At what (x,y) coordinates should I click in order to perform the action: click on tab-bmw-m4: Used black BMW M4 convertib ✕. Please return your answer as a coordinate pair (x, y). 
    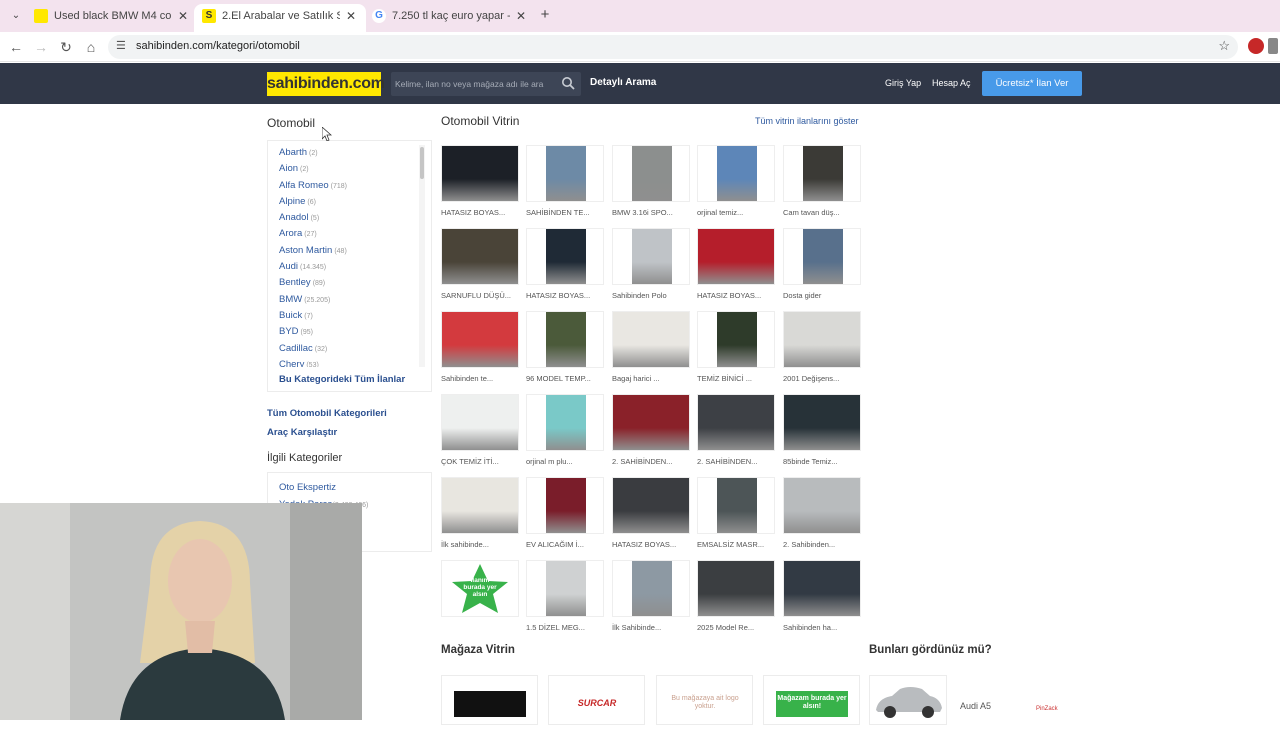
    Looking at the image, I should click on (112, 18).